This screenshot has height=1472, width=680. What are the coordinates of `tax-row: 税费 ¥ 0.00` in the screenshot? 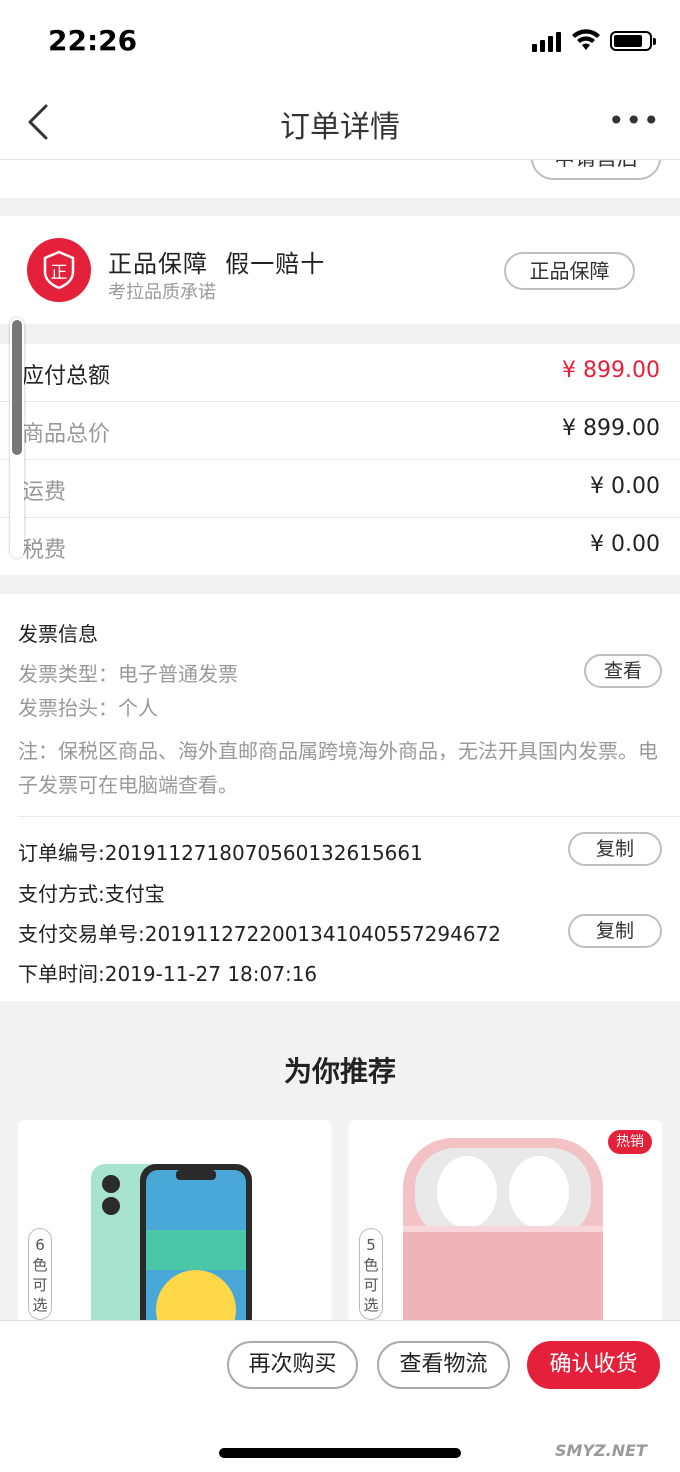 It's located at (340, 547).